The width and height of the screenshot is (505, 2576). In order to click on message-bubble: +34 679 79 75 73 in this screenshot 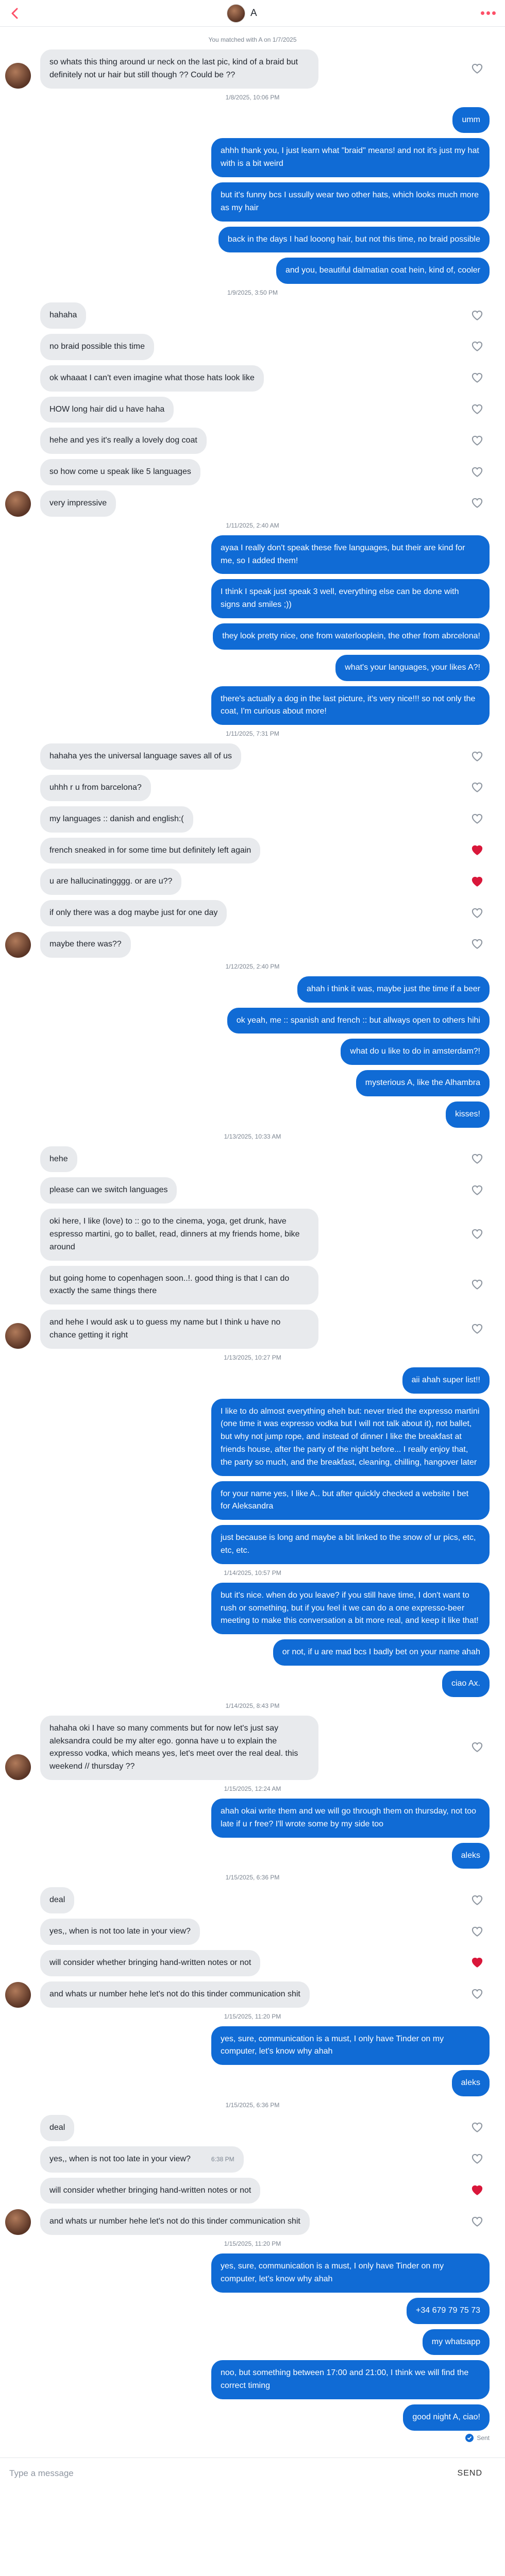, I will do `click(448, 2310)`.